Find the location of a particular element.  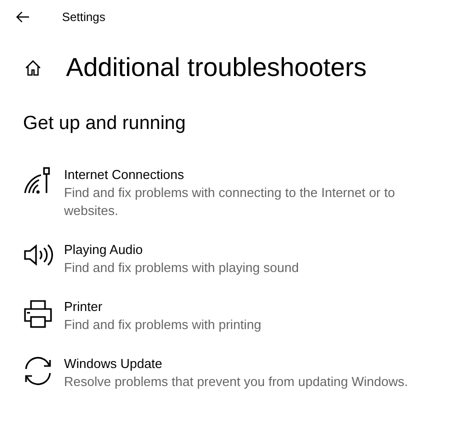

sync-icon is located at coordinates (38, 371).